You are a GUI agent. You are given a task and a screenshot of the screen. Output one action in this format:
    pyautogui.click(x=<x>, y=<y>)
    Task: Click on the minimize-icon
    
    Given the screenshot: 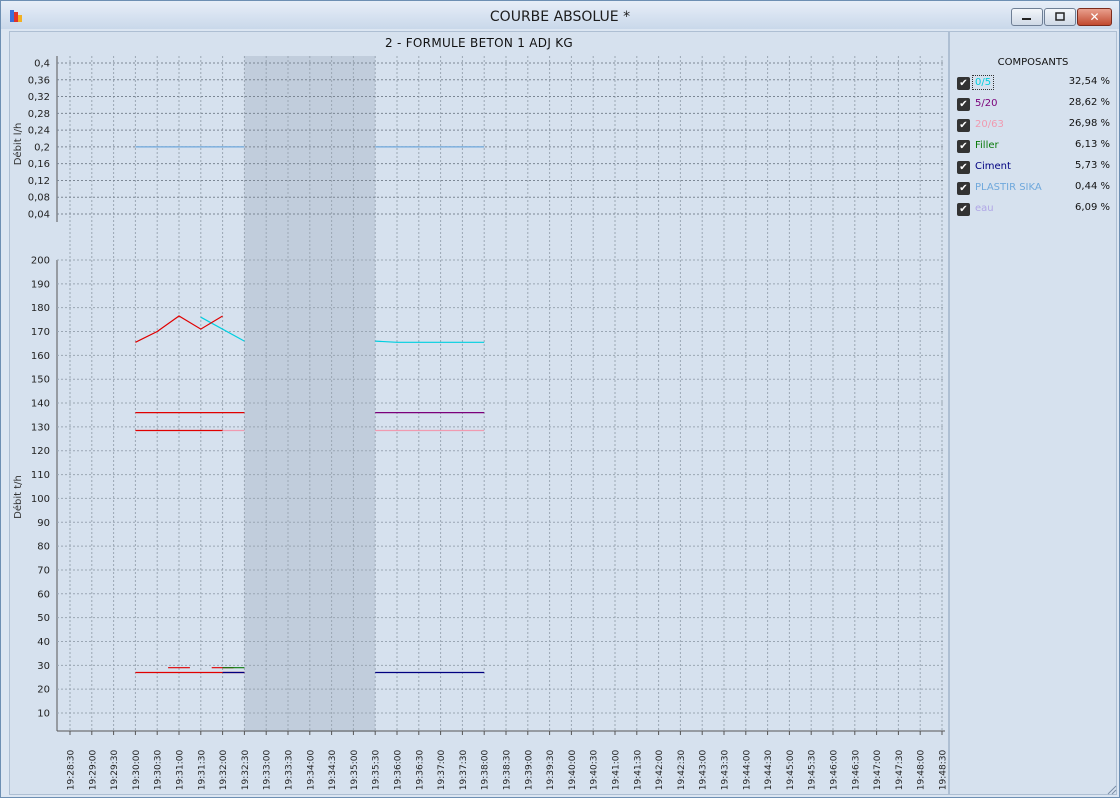 What is the action you would take?
    pyautogui.click(x=1027, y=17)
    